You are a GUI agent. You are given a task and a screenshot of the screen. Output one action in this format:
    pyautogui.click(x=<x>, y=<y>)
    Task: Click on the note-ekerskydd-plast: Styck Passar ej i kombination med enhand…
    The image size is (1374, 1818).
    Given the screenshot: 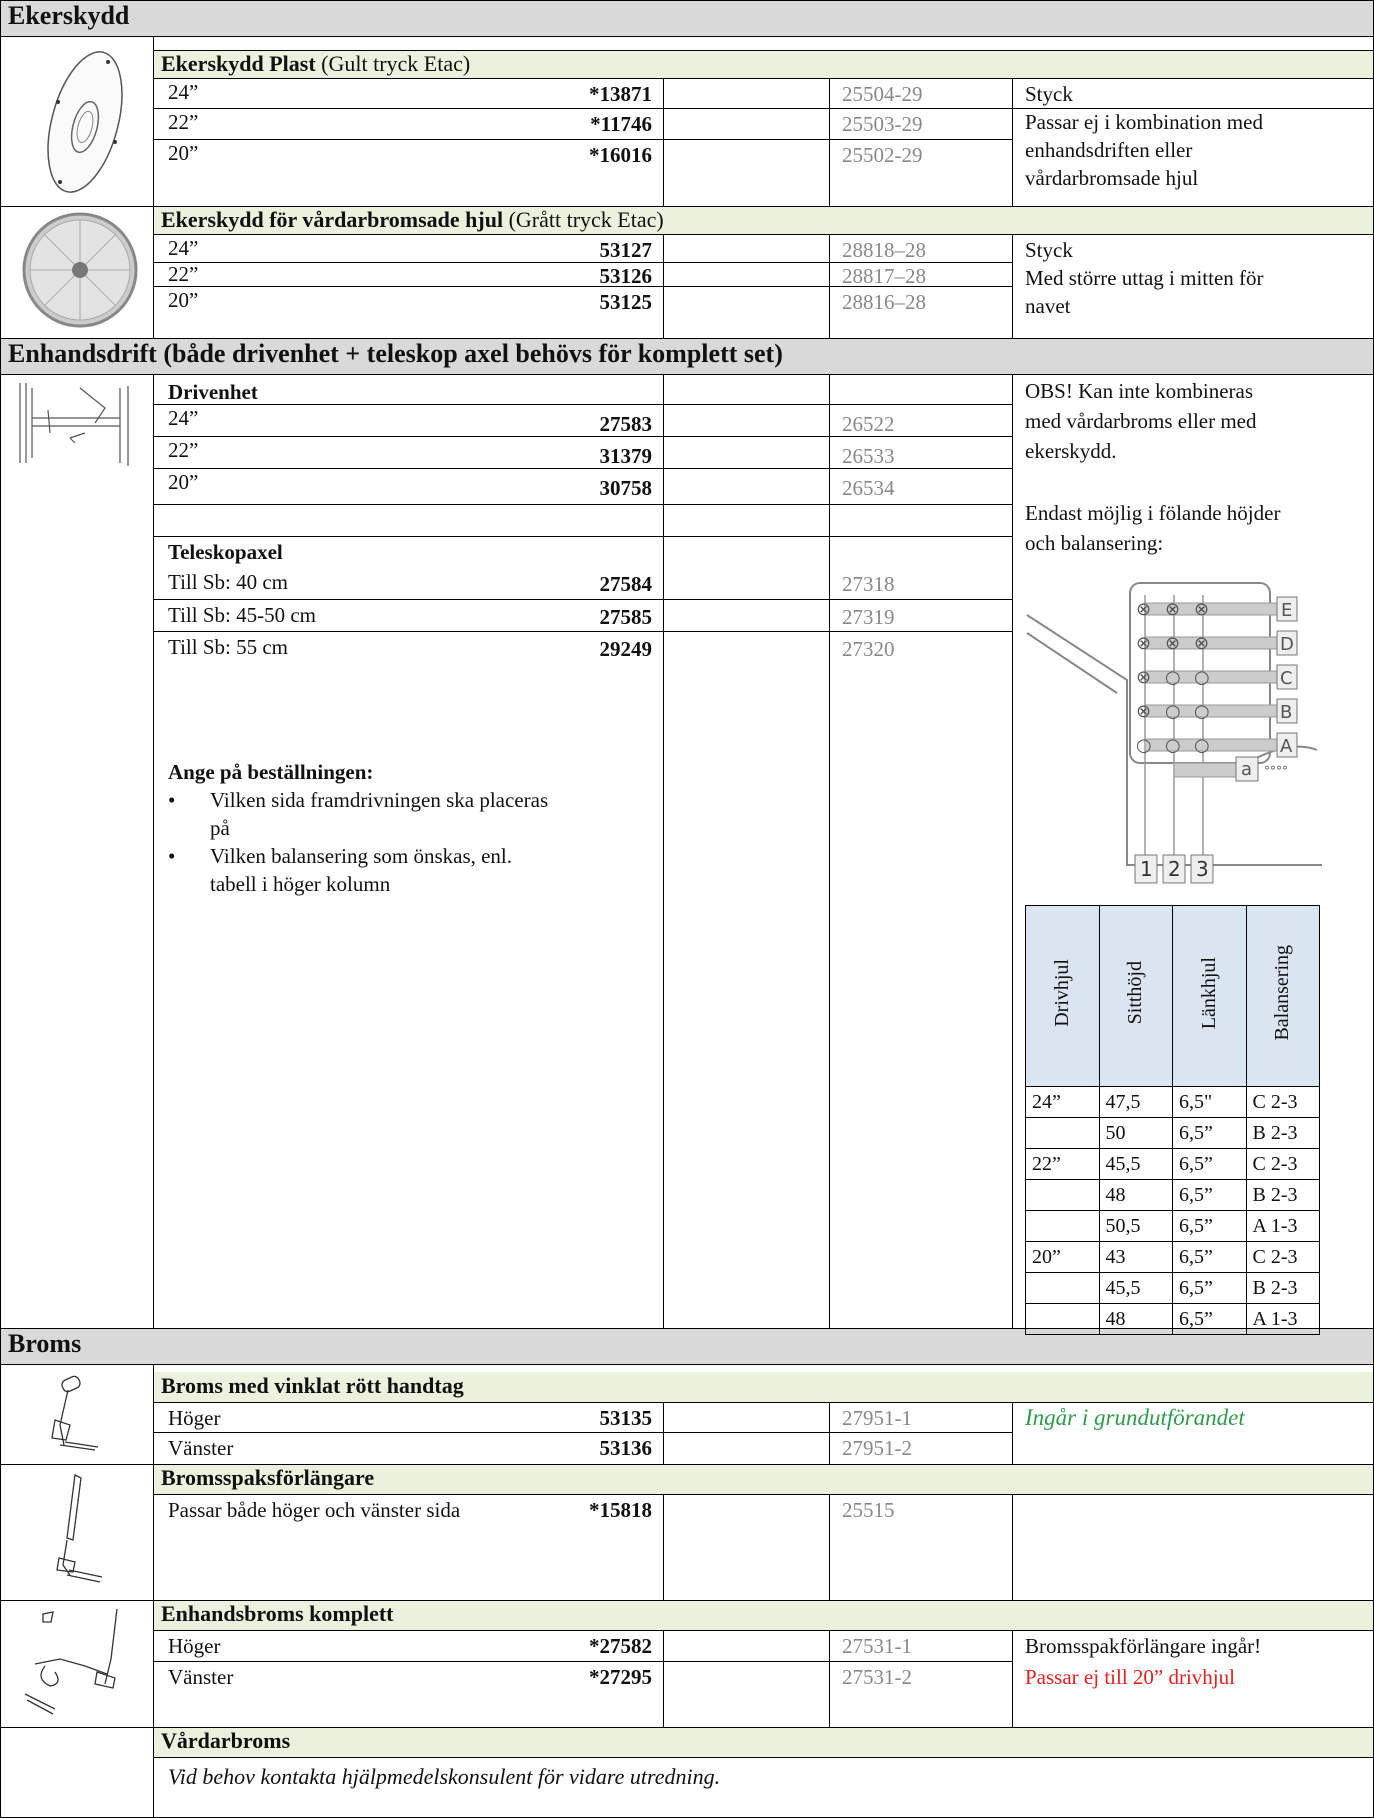 What is the action you would take?
    pyautogui.click(x=1144, y=136)
    